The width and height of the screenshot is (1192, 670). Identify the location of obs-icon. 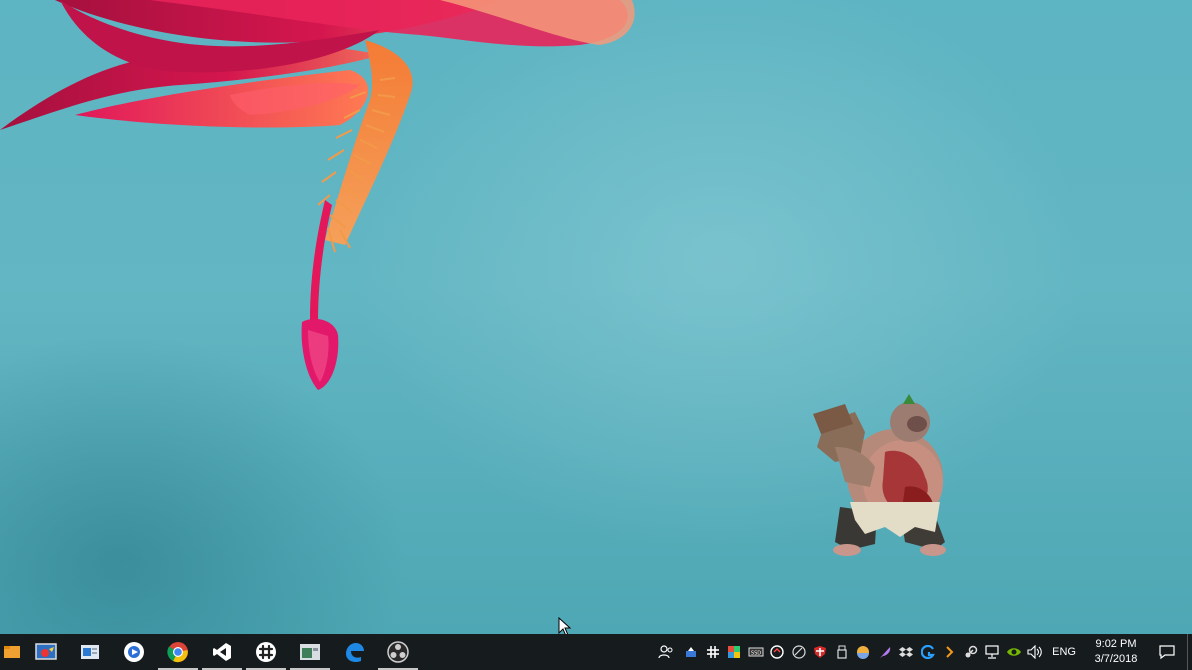
(398, 652).